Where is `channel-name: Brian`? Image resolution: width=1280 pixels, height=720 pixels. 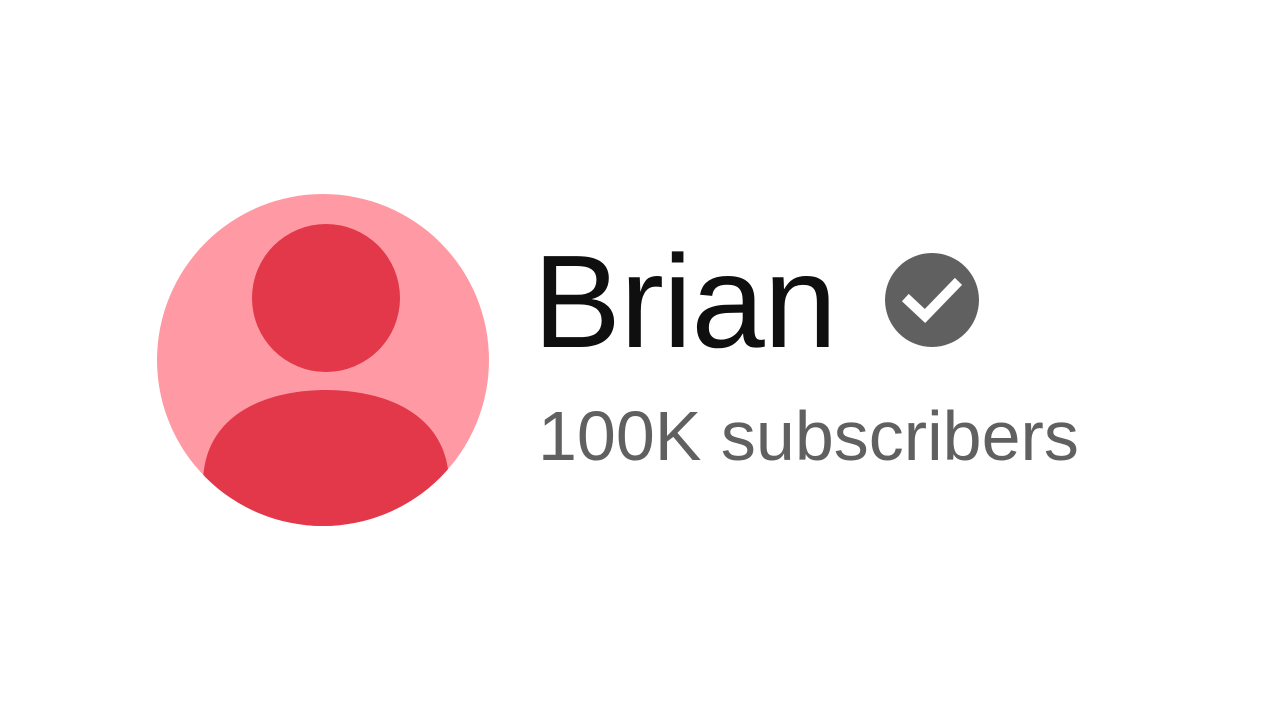 channel-name: Brian is located at coordinates (685, 302).